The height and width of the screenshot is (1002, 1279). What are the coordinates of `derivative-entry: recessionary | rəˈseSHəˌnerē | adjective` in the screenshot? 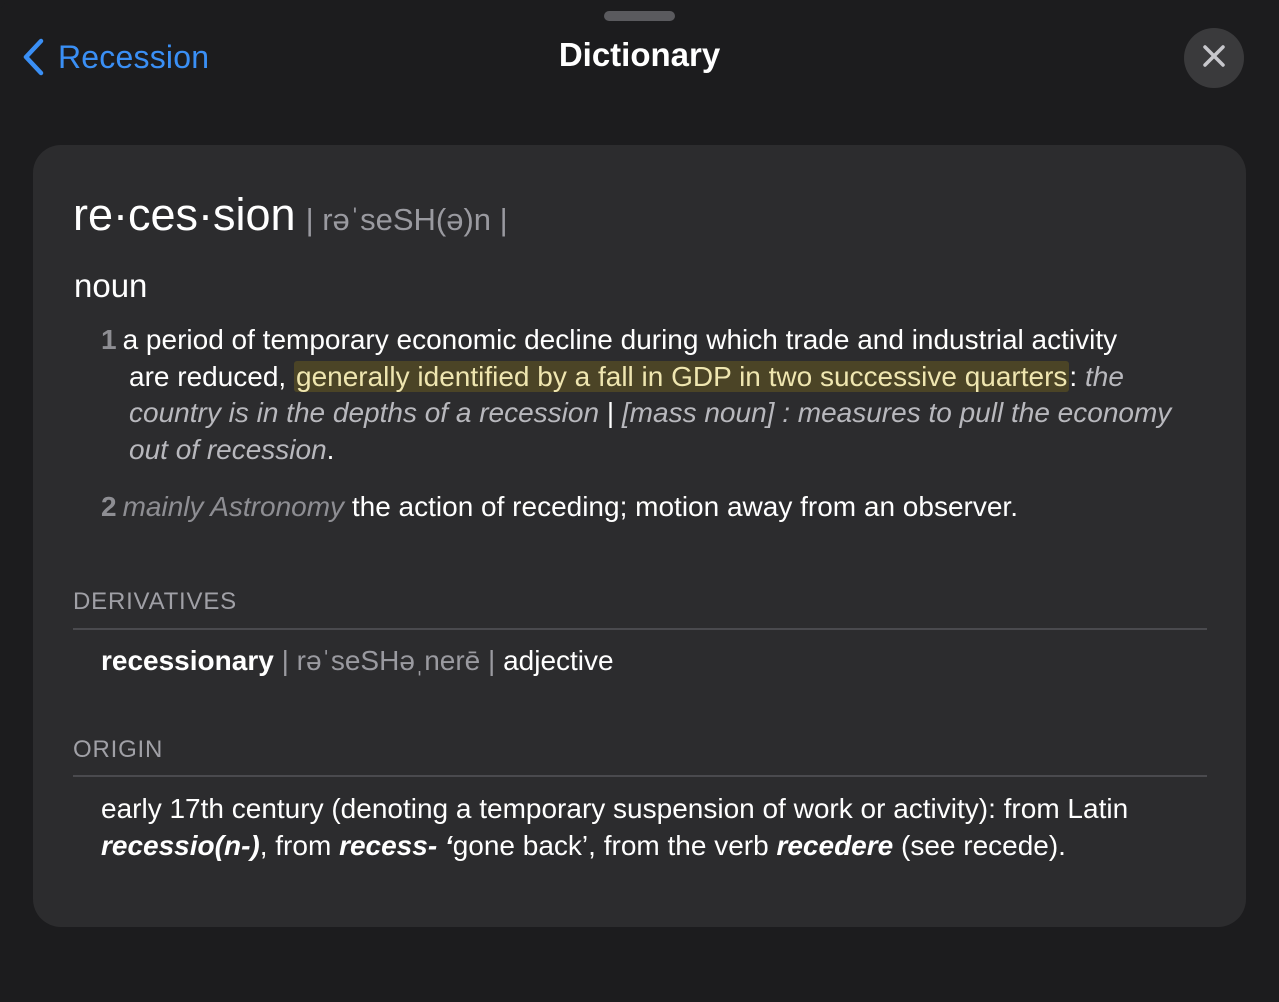 It's located at (357, 661).